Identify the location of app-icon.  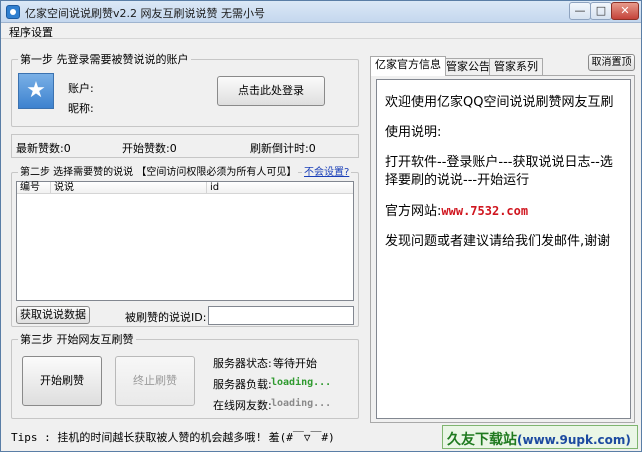
(13, 12).